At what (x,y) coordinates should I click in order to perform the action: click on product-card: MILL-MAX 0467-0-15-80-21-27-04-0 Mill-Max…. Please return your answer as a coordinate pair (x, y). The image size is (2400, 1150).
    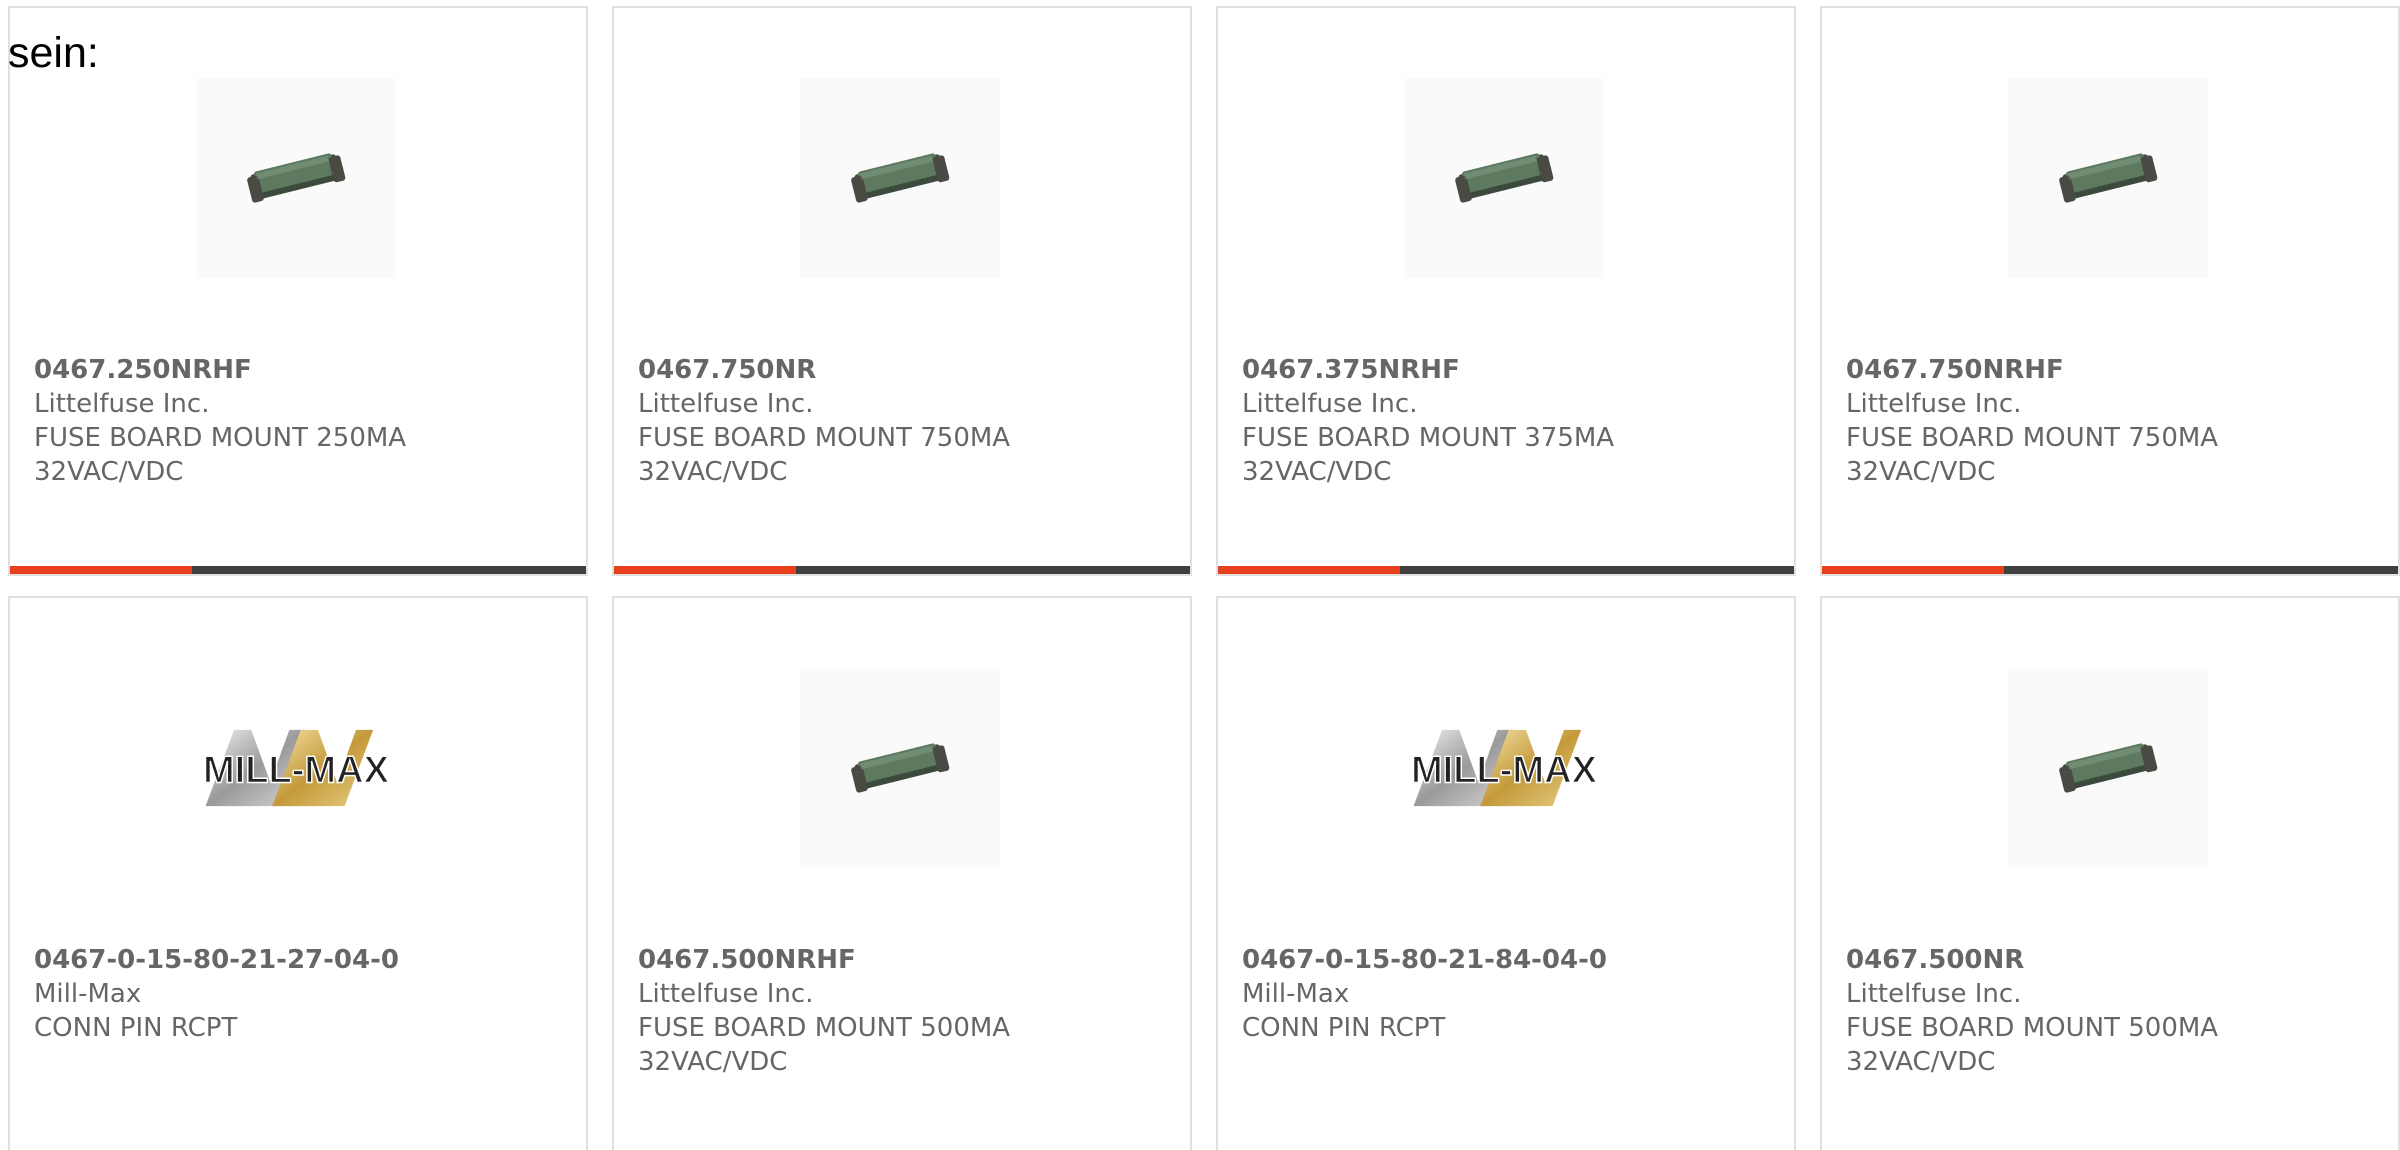
    Looking at the image, I should click on (298, 873).